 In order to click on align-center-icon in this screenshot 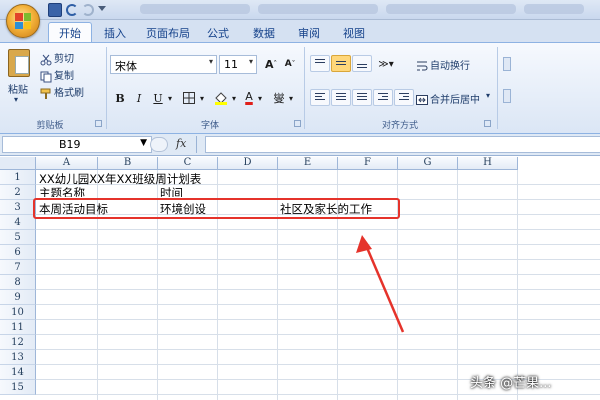, I will do `click(341, 97)`.